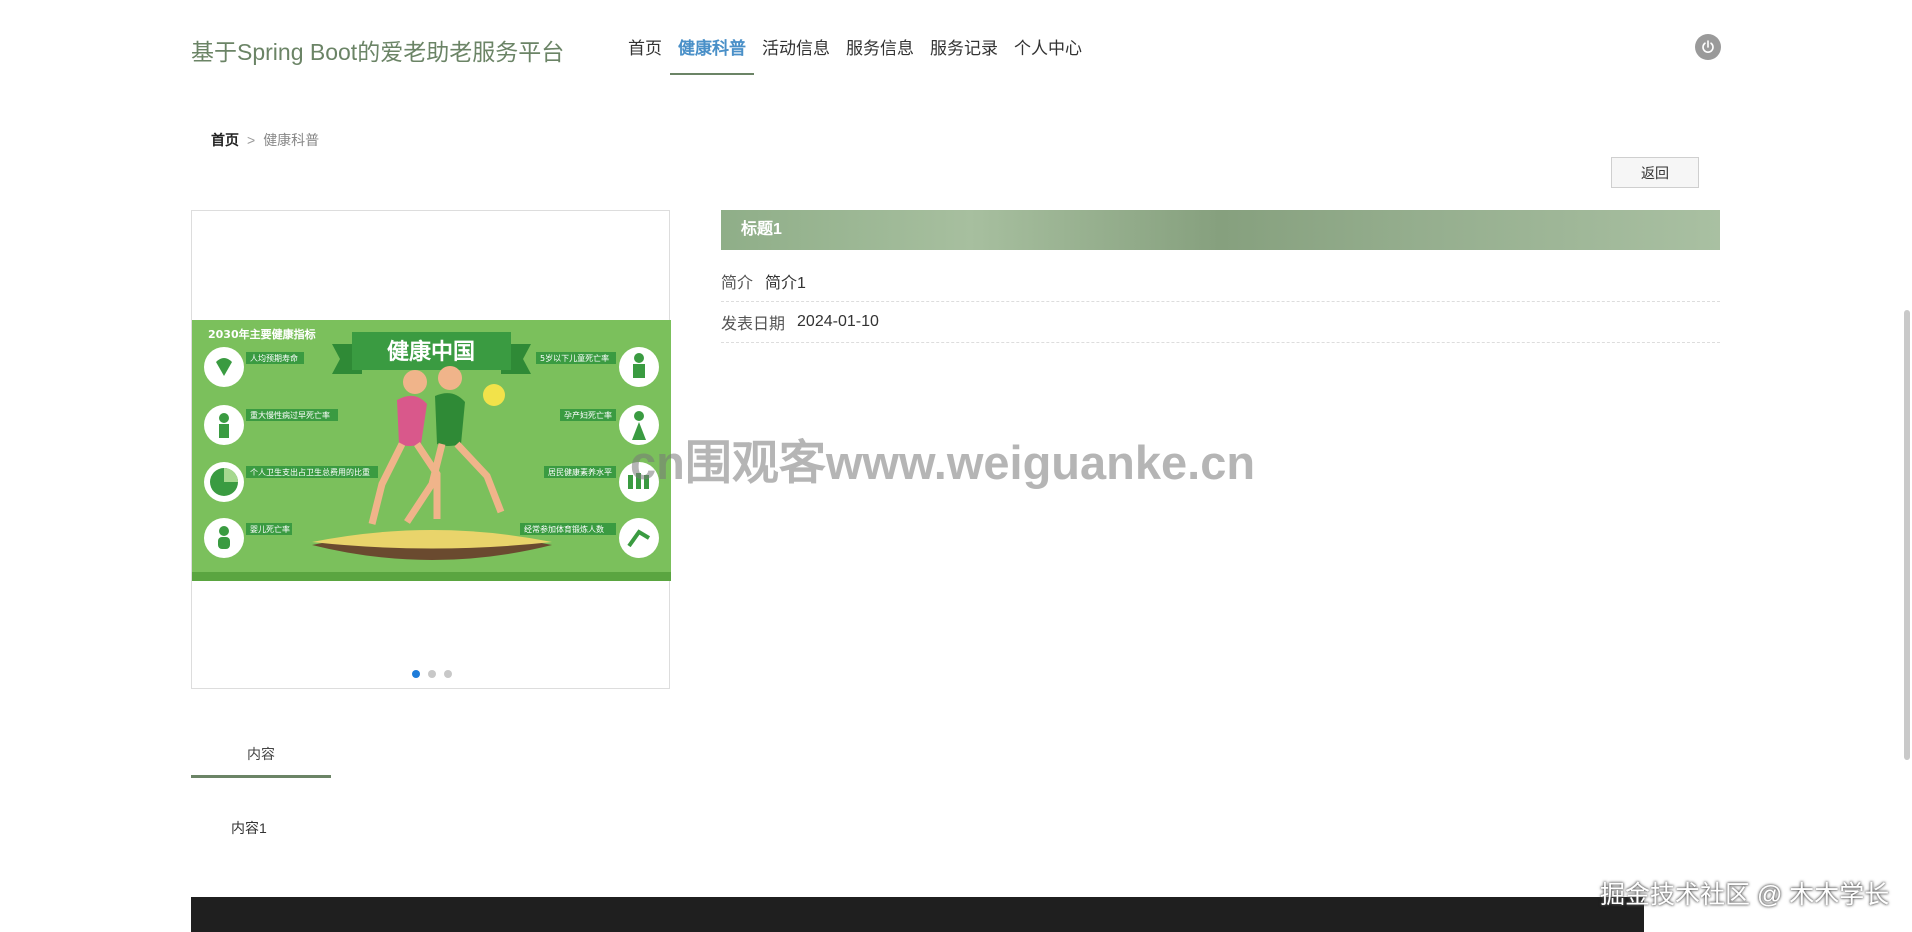 The height and width of the screenshot is (932, 1912). I want to click on poster-heading: 2030年主要健康指标, so click(262, 334).